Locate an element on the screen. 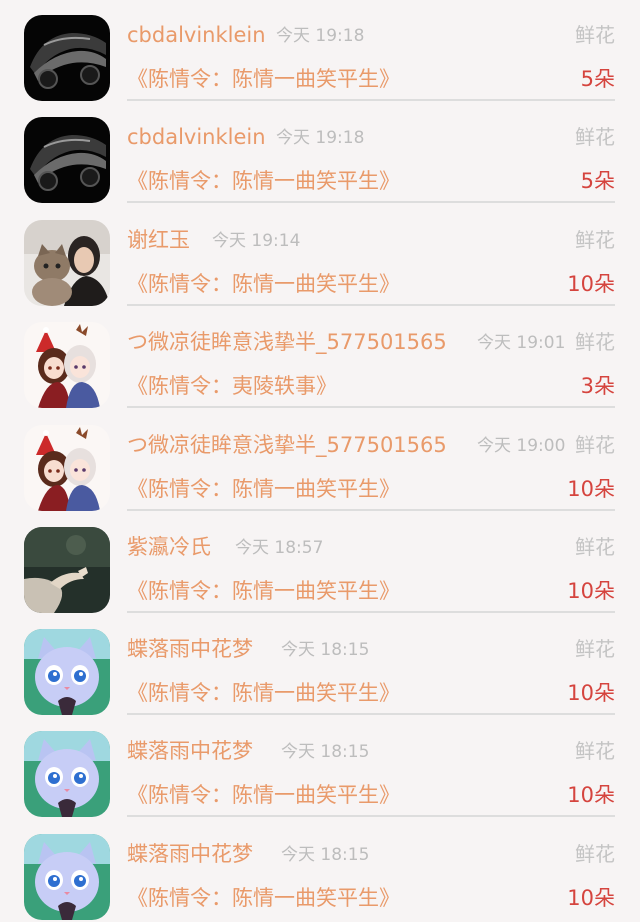 The width and height of the screenshot is (640, 922). gift-amount: 3朵 is located at coordinates (597, 386).